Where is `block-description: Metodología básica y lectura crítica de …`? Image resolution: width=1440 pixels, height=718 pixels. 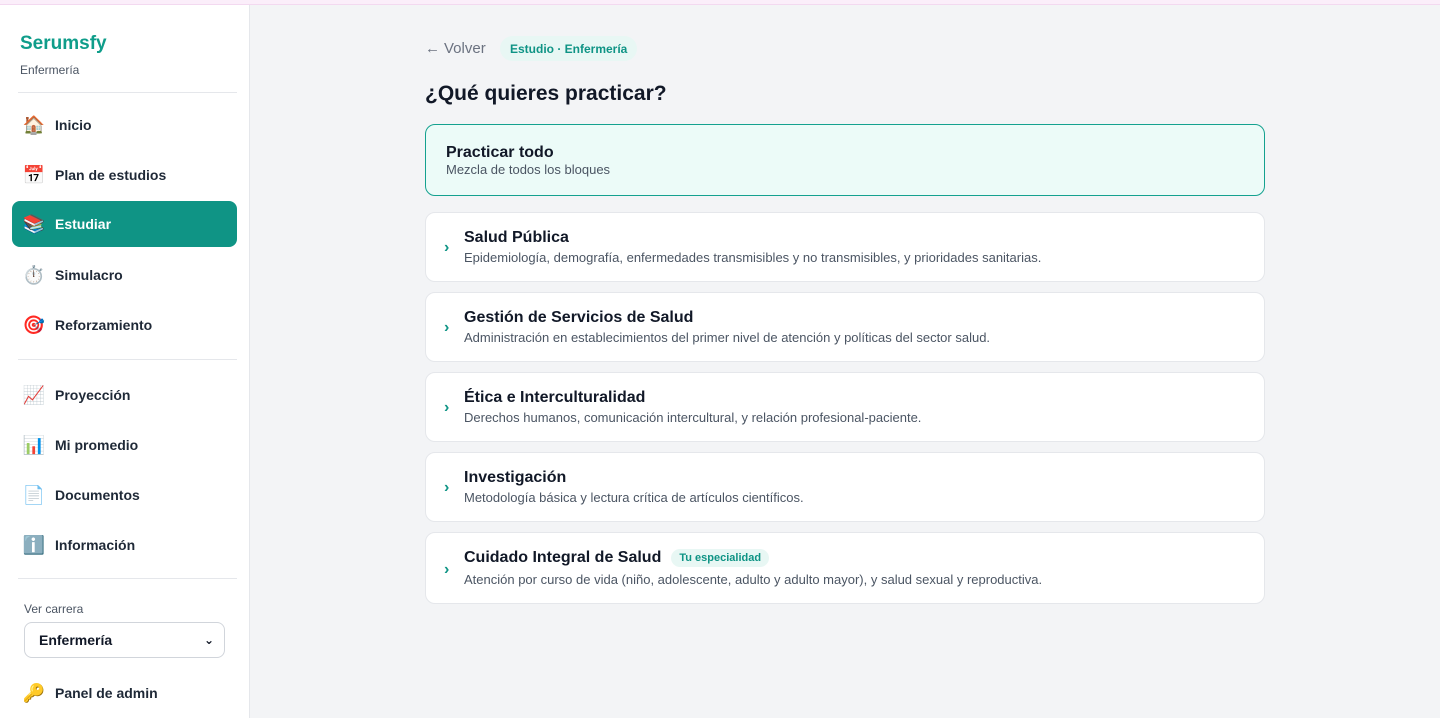 block-description: Metodología básica y lectura crítica de … is located at coordinates (634, 497).